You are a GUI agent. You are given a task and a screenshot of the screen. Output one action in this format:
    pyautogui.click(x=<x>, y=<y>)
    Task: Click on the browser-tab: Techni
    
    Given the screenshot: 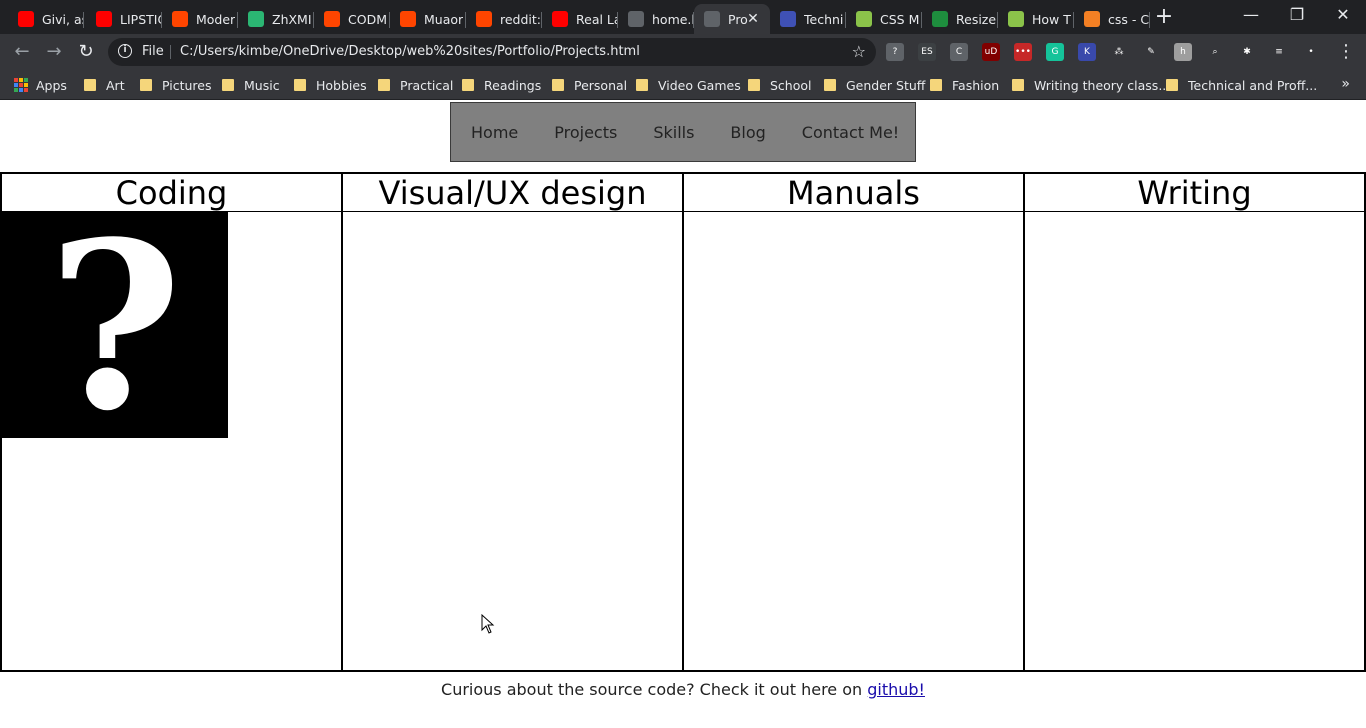 What is the action you would take?
    pyautogui.click(x=808, y=19)
    